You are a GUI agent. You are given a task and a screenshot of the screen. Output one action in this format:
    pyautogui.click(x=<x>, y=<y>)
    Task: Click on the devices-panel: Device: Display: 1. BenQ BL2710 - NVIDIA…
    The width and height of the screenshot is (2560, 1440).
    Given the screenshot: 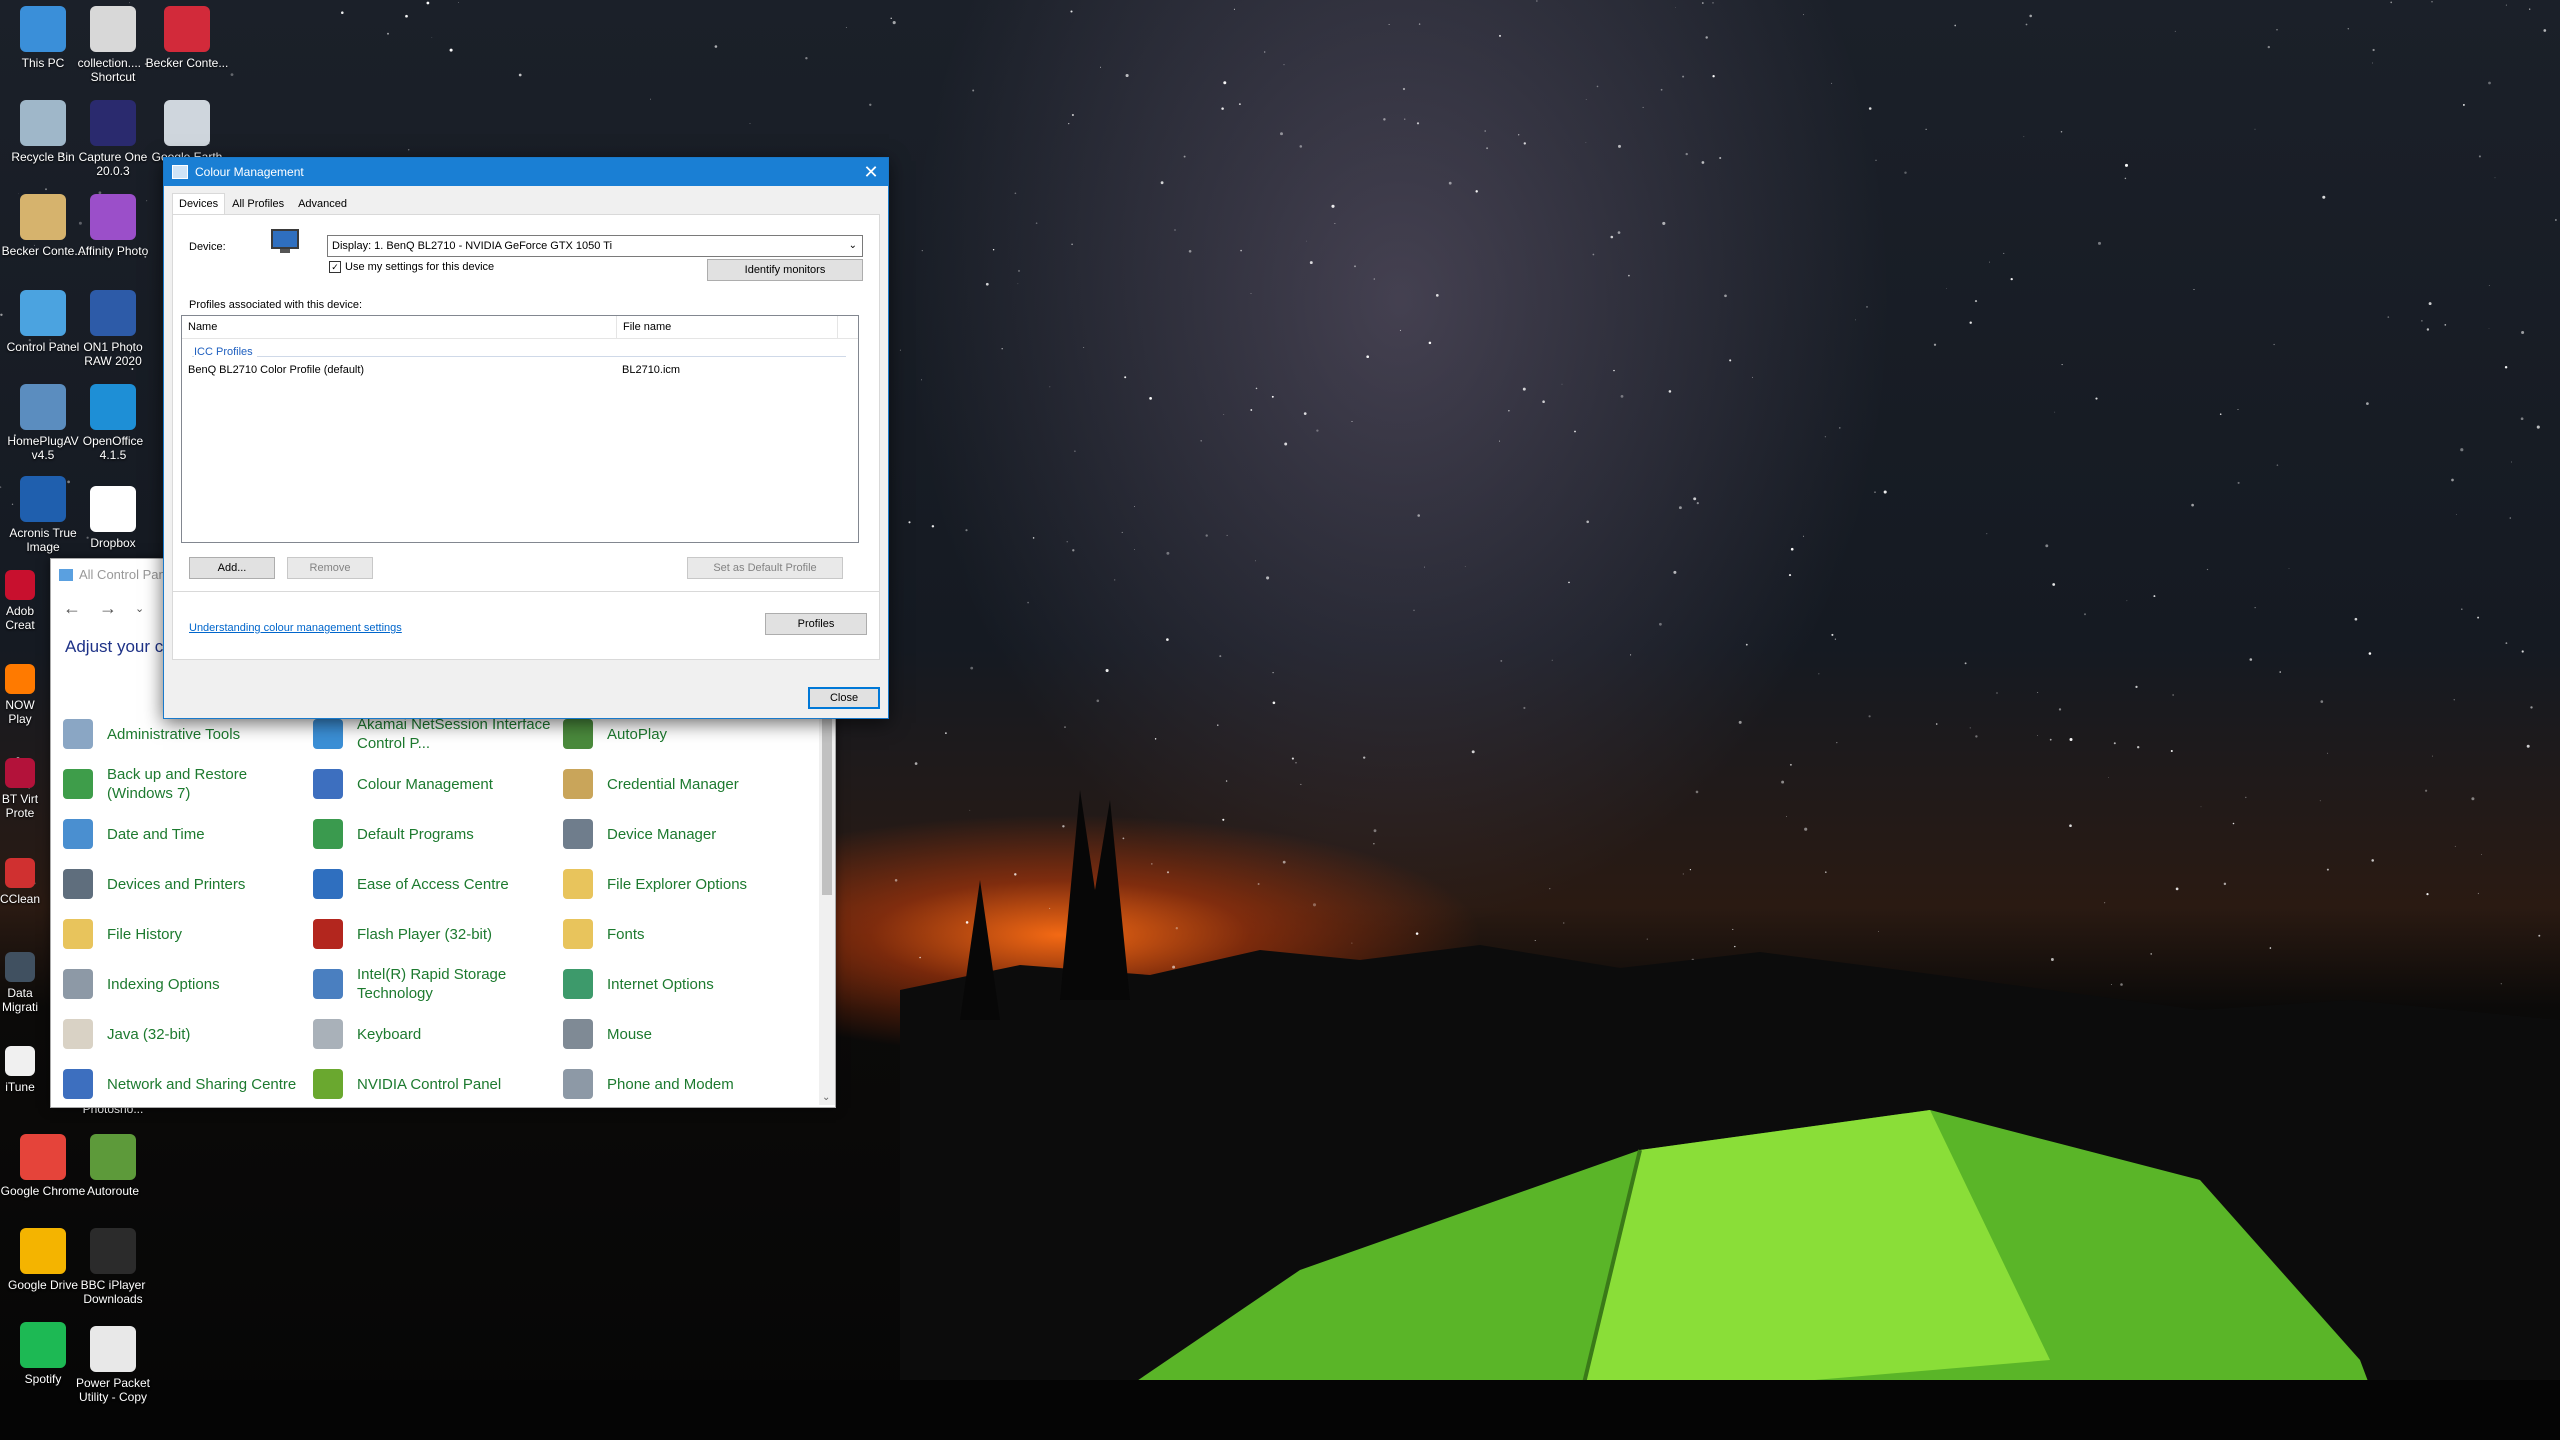 What is the action you would take?
    pyautogui.click(x=526, y=437)
    